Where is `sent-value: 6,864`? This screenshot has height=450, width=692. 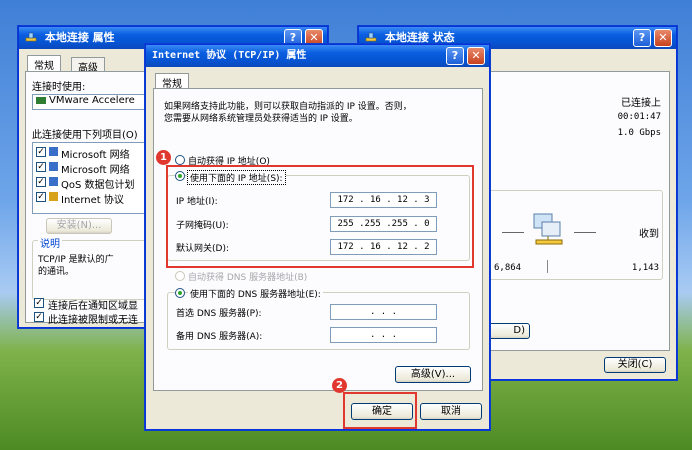 sent-value: 6,864 is located at coordinates (508, 268).